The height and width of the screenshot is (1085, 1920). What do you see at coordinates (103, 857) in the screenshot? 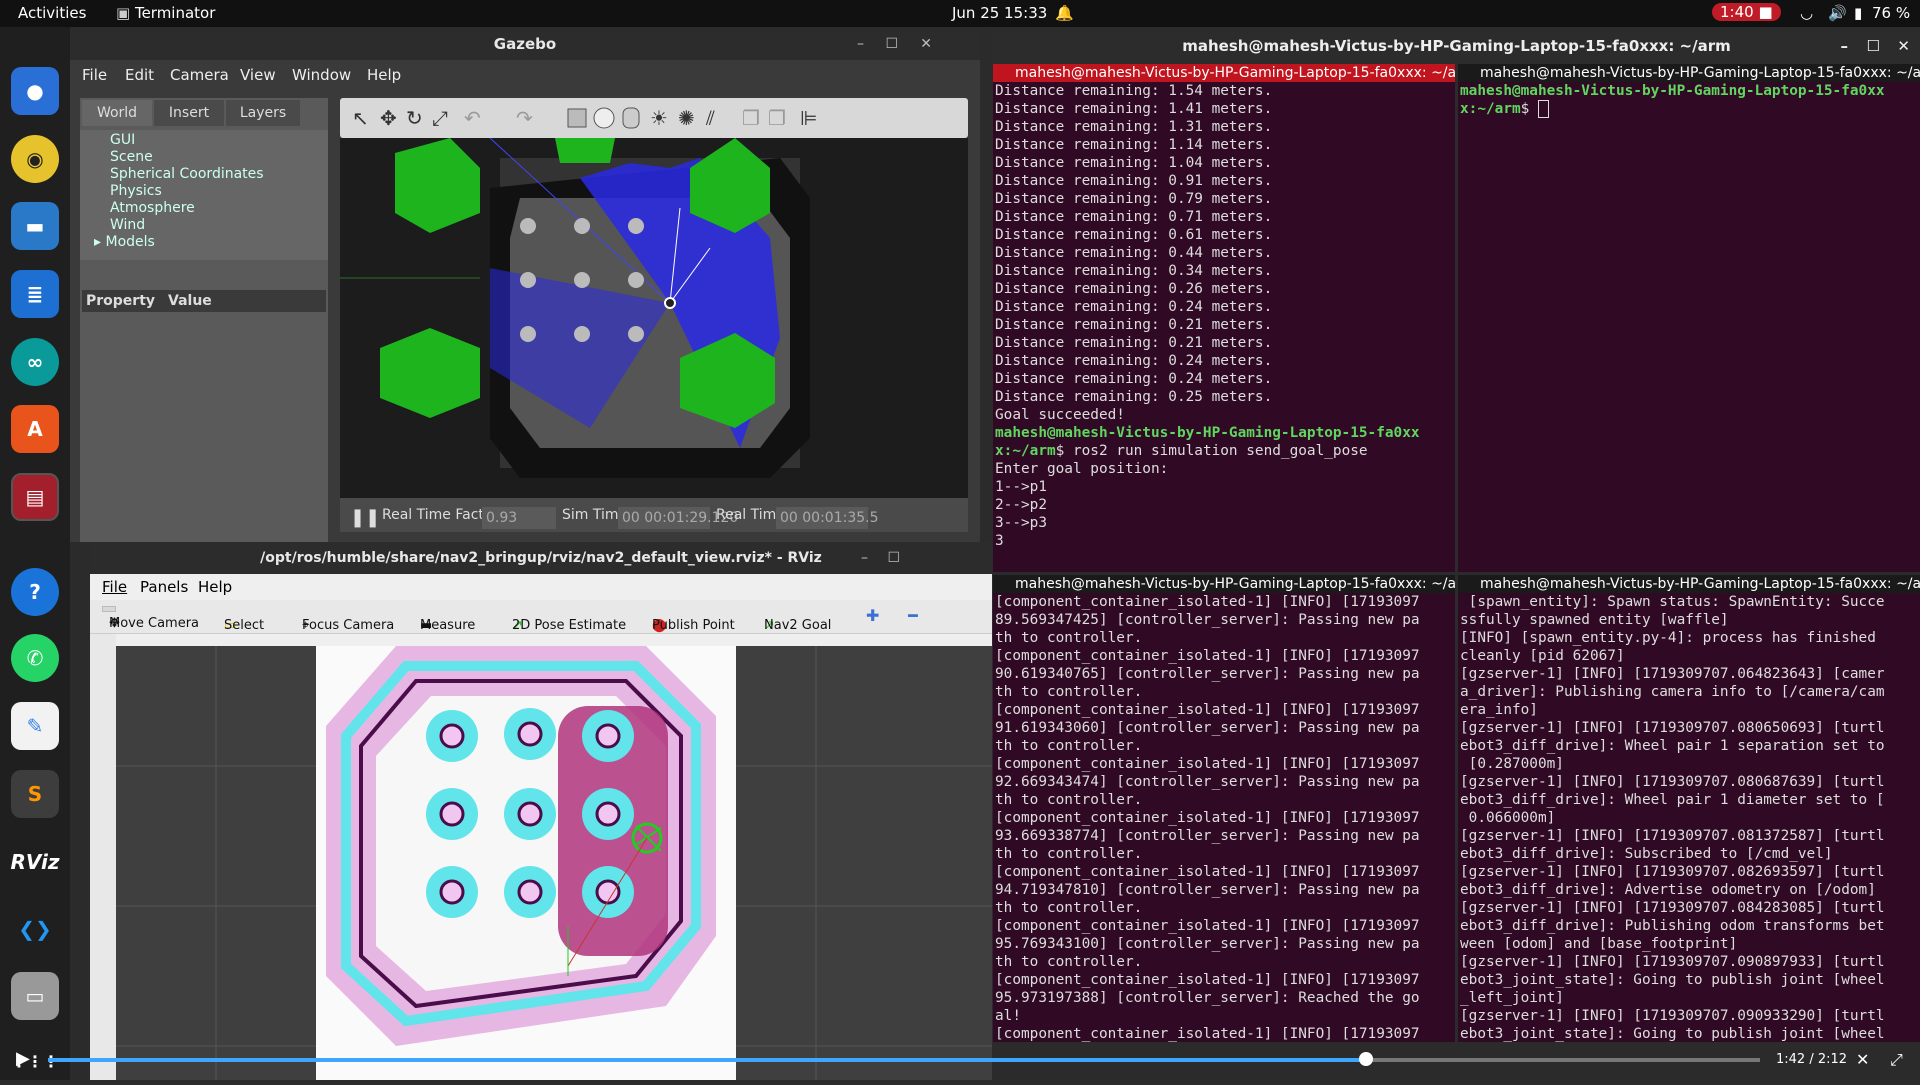
I see `rviz-left-dock` at bounding box center [103, 857].